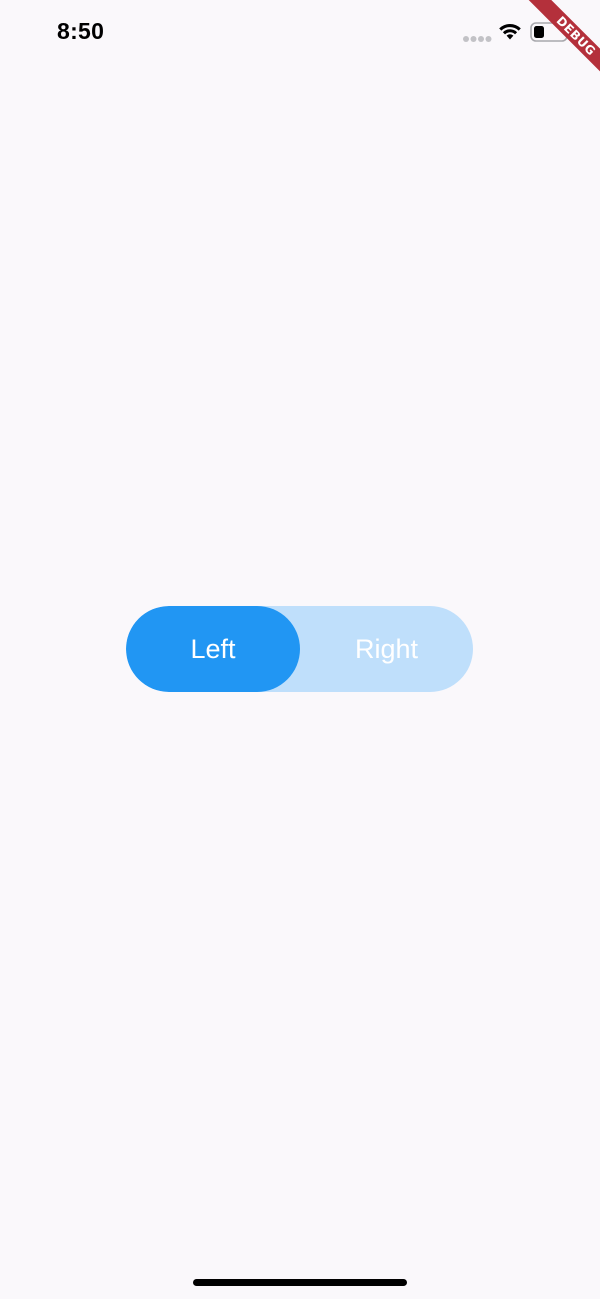 This screenshot has width=600, height=1299. I want to click on toggle-option-right: Right, so click(386, 649).